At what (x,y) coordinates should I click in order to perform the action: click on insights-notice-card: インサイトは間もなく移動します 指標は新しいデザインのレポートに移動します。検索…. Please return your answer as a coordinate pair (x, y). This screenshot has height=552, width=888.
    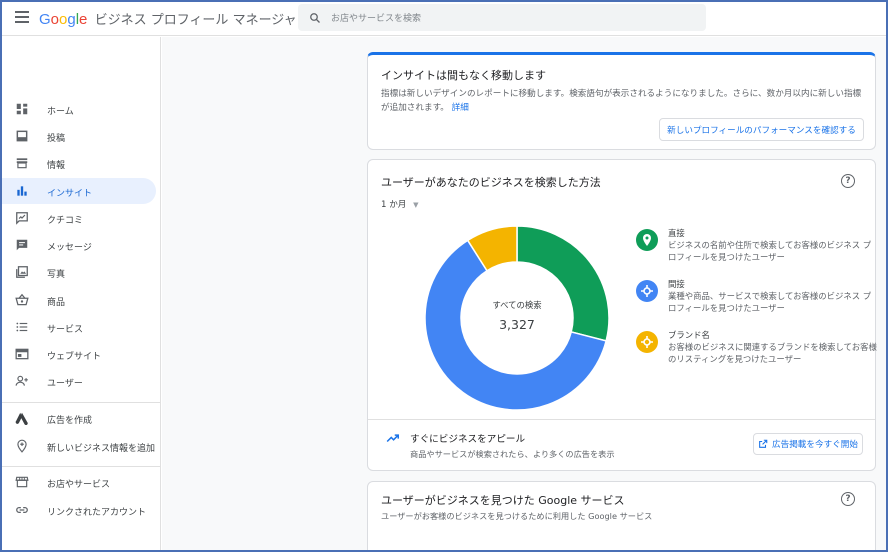
    Looking at the image, I should click on (621, 101).